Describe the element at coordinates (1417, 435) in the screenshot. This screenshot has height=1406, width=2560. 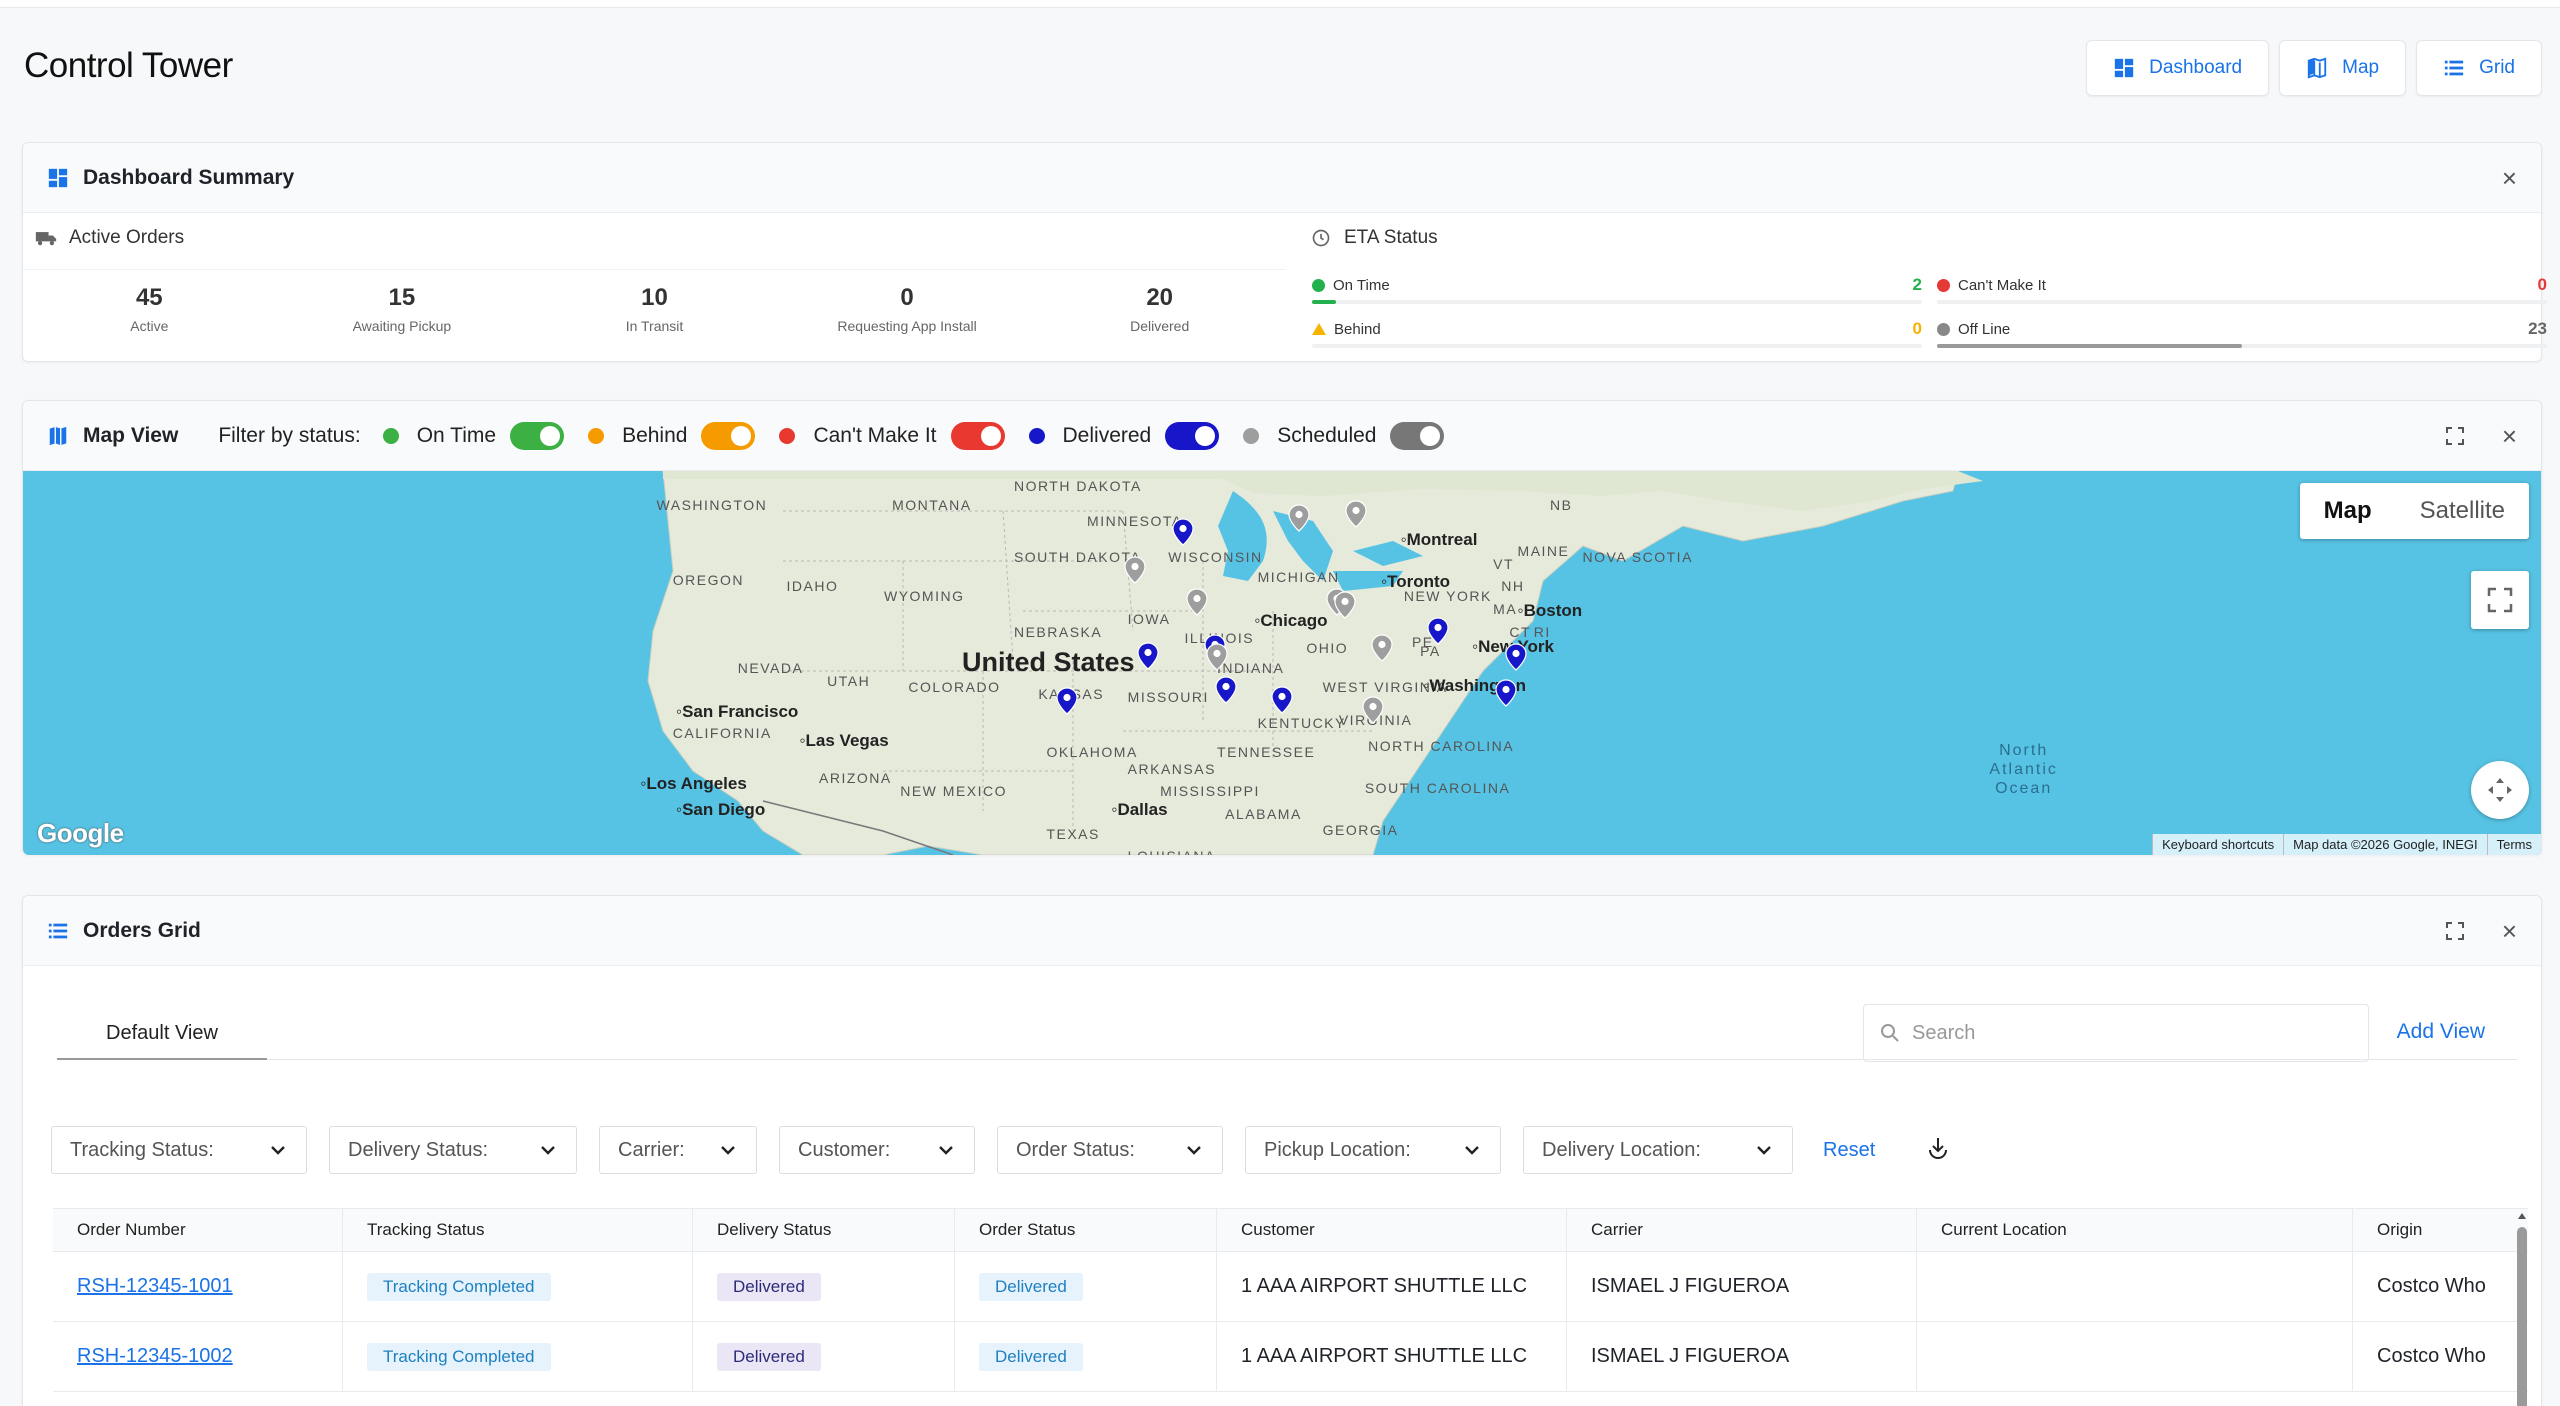
I see `scheduled-toggle` at that location.